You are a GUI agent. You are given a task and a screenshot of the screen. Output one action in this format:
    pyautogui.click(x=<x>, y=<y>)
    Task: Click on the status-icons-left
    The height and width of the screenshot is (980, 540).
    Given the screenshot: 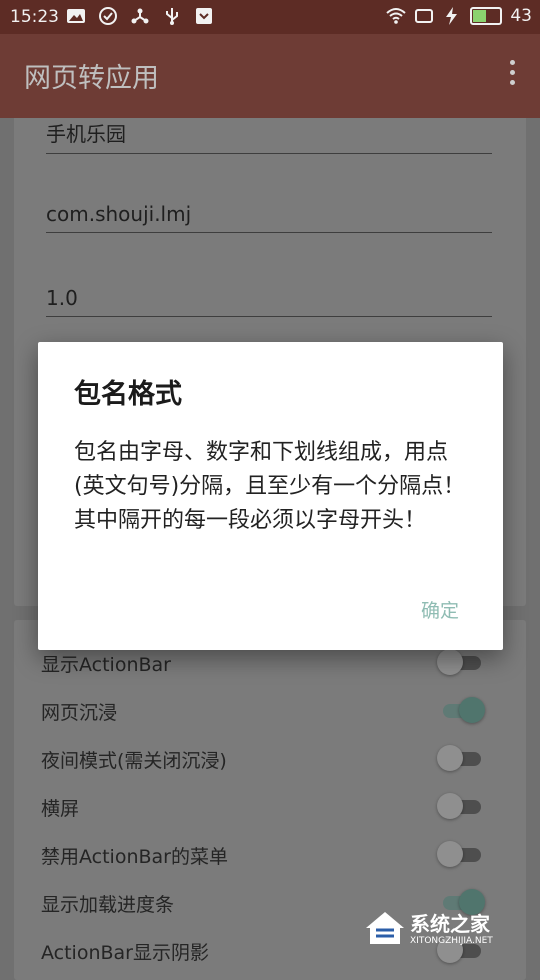 What is the action you would take?
    pyautogui.click(x=140, y=16)
    